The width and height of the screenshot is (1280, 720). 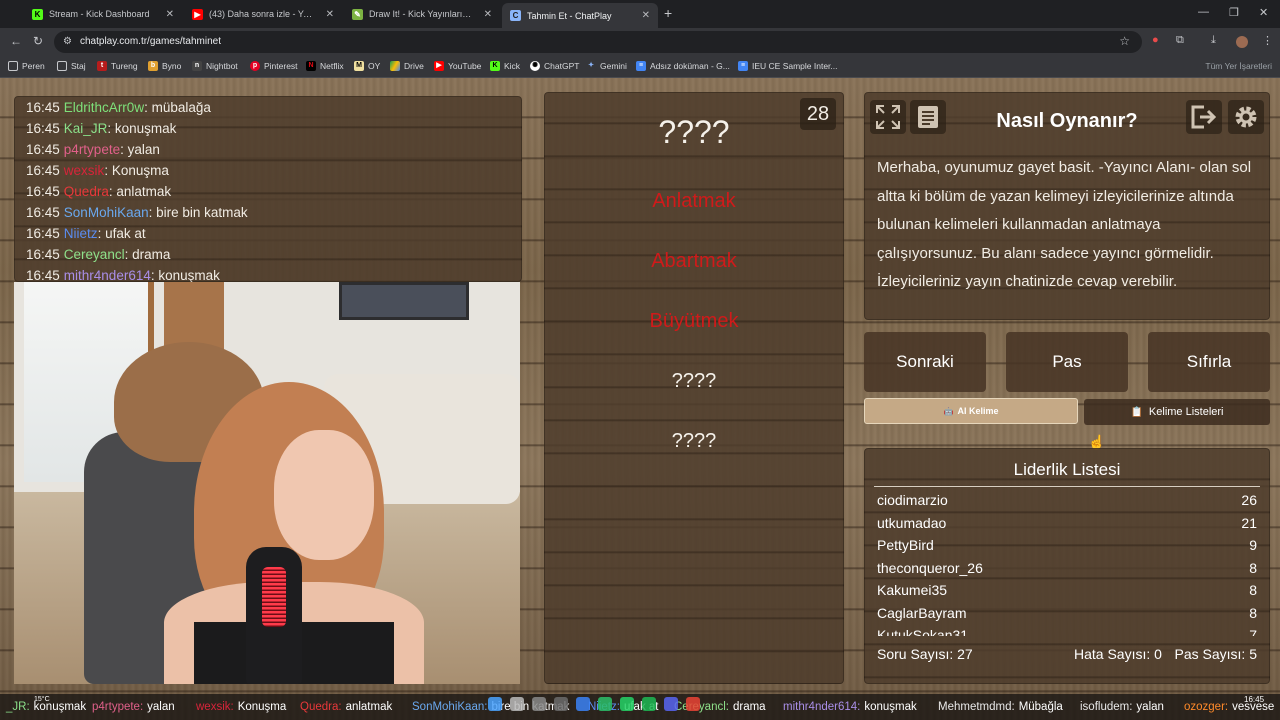 I want to click on bookmark-star-icon: ☆, so click(x=1124, y=41).